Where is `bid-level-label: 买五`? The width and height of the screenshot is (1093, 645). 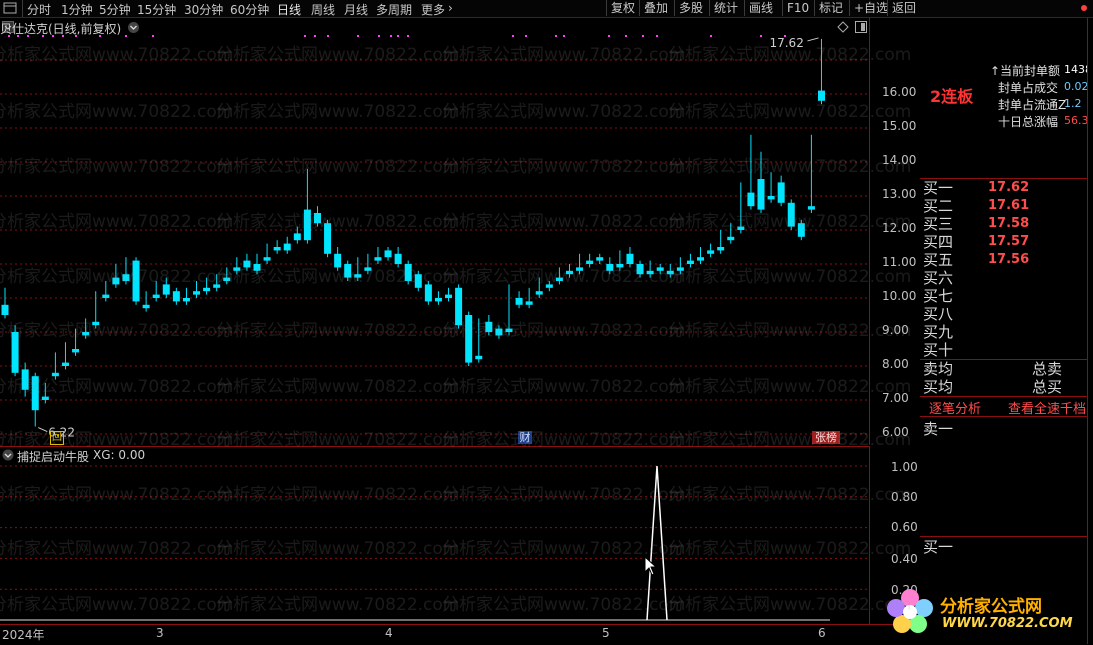
bid-level-label: 买五 is located at coordinates (938, 260).